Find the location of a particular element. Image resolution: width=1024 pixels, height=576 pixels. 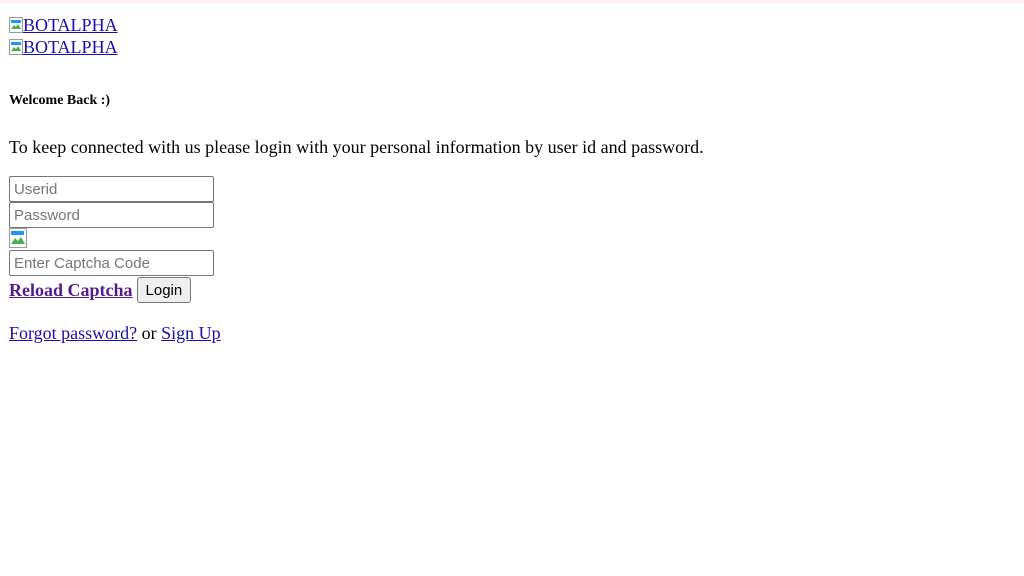

logo-link-2: BOTALPHA is located at coordinates (356, 47).